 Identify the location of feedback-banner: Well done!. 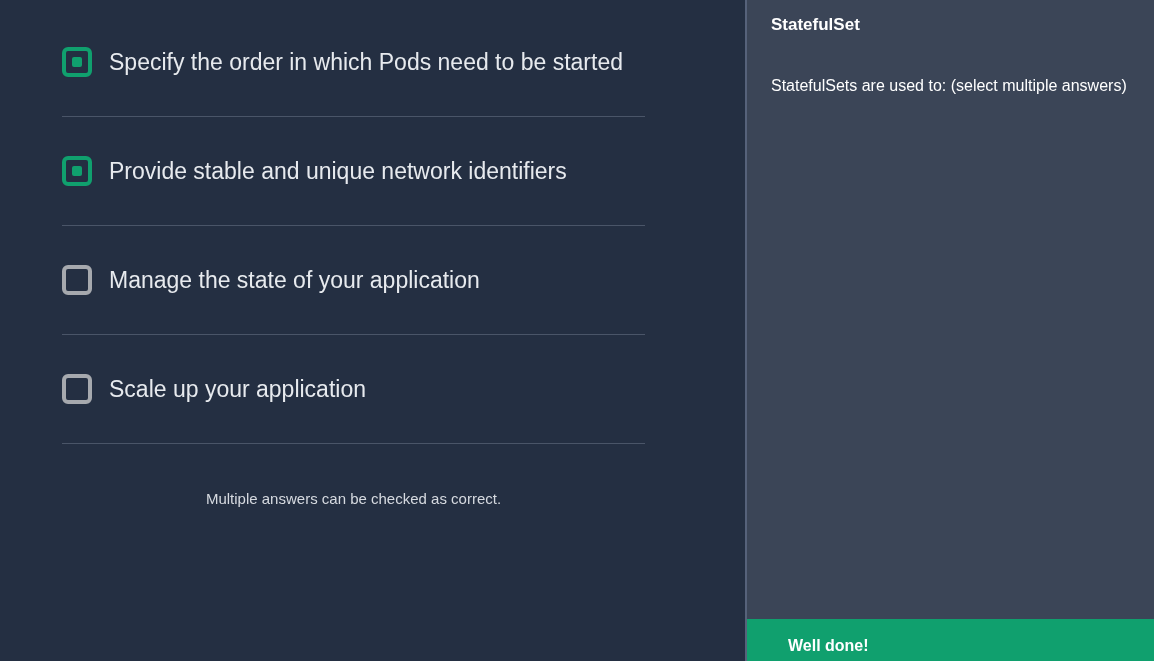
(950, 640).